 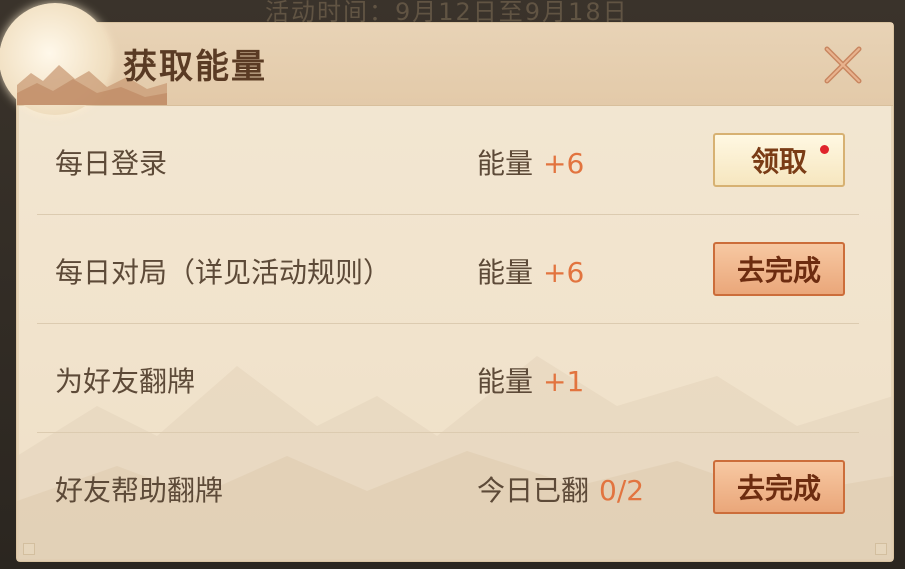 I want to click on reward-value: +1, so click(x=564, y=381).